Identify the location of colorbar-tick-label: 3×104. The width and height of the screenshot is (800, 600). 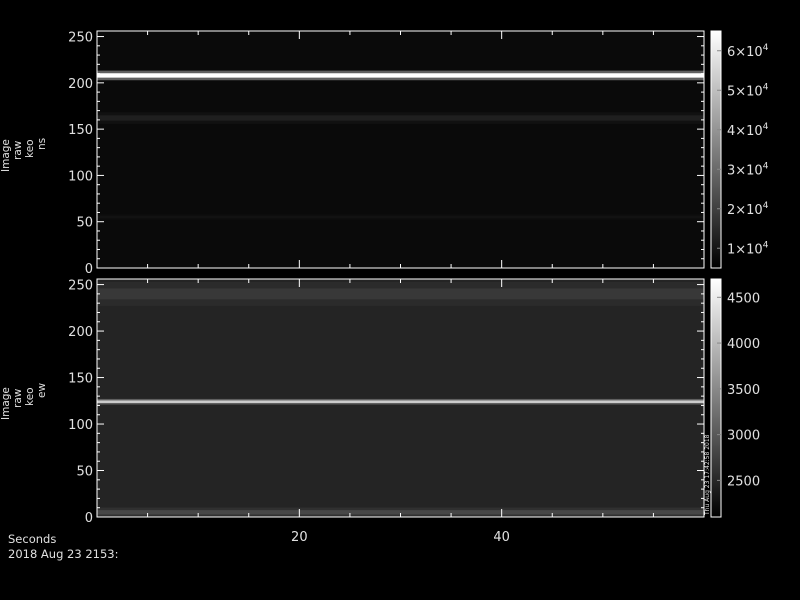
(748, 169).